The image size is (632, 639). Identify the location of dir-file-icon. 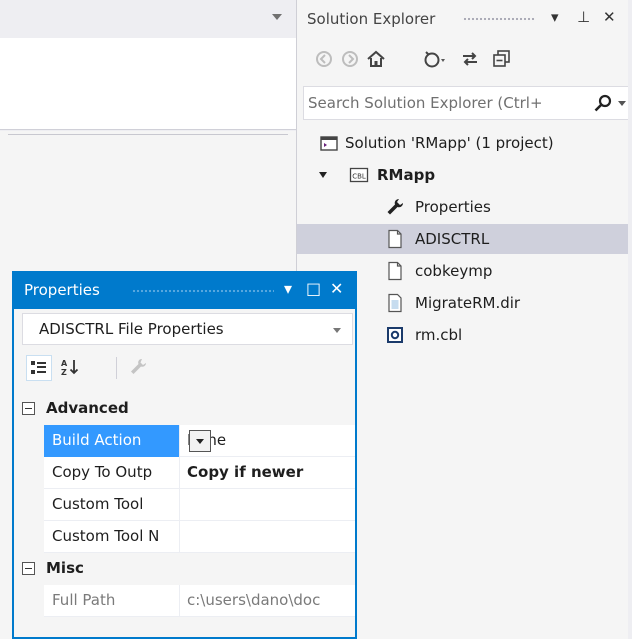
(395, 303).